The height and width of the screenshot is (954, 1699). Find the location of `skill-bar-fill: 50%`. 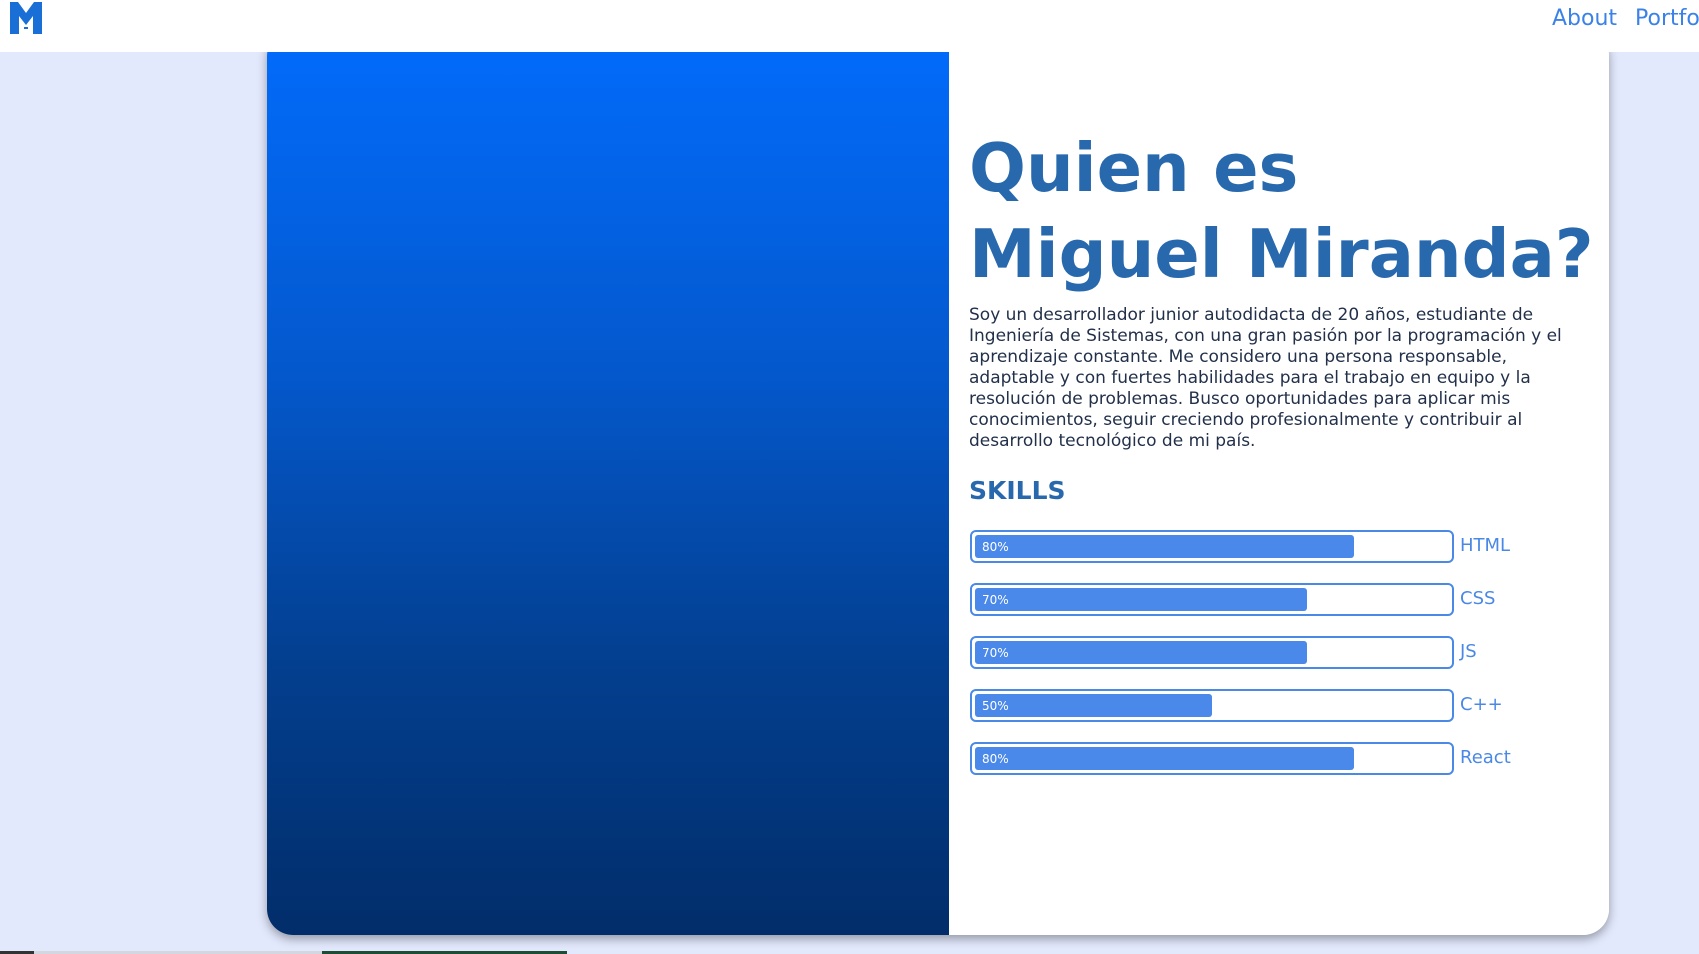

skill-bar-fill: 50% is located at coordinates (1093, 705).